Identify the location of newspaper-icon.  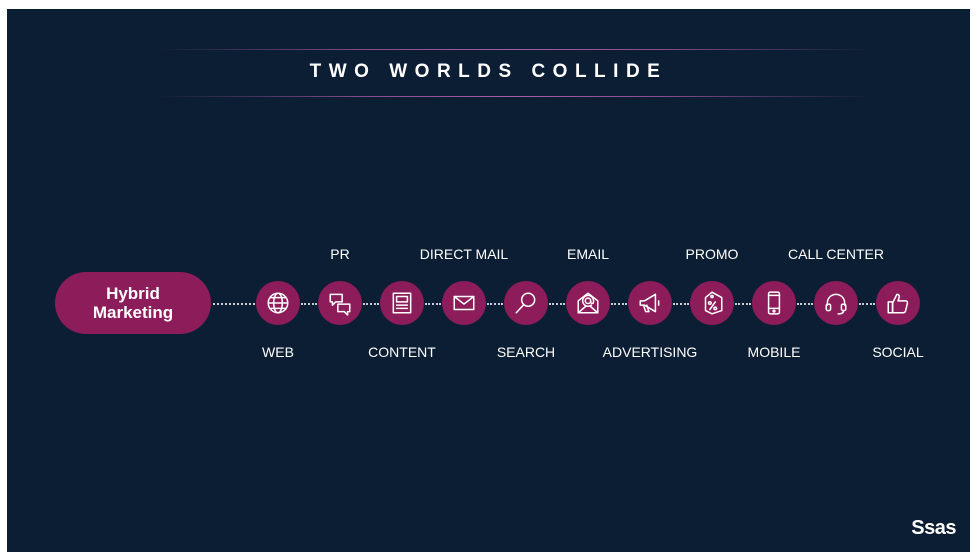
(402, 303).